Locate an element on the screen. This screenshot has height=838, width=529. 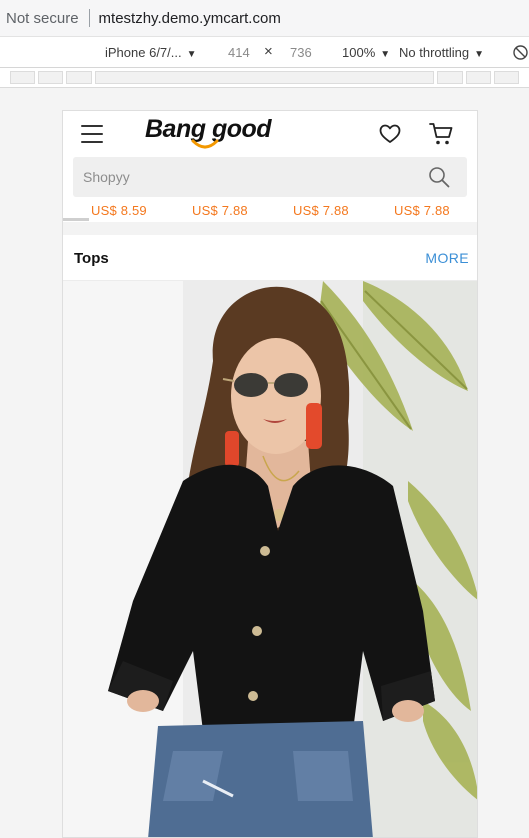
cart-icon is located at coordinates (441, 134).